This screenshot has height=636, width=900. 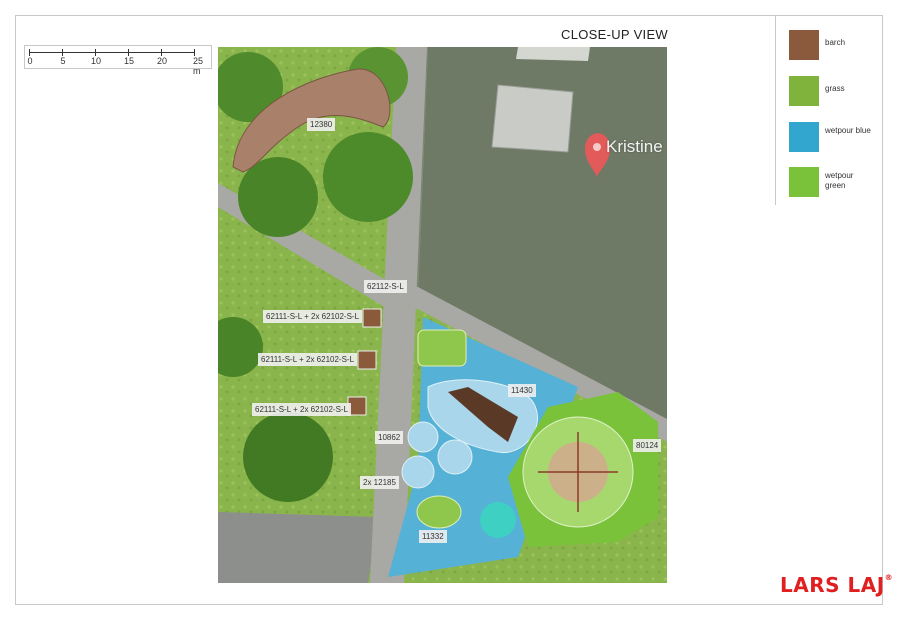 What do you see at coordinates (313, 316) in the screenshot?
I see `item-label-62111-a: 62111-S-L + 2x 62102-S-L` at bounding box center [313, 316].